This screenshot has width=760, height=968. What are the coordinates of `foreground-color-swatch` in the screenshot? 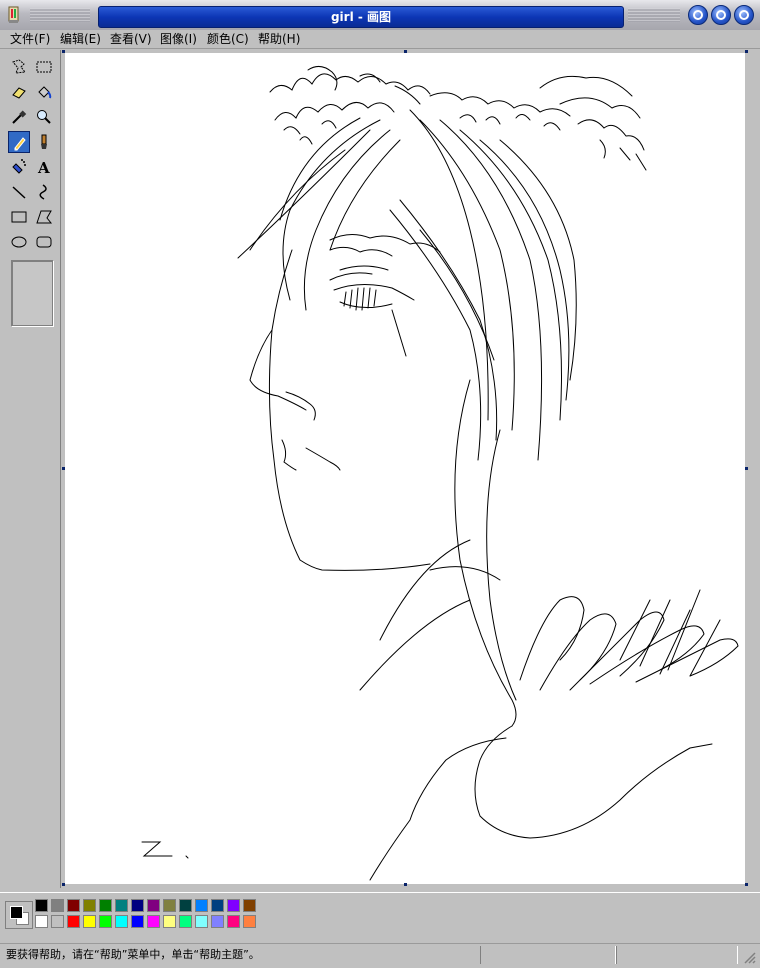 It's located at (16, 912).